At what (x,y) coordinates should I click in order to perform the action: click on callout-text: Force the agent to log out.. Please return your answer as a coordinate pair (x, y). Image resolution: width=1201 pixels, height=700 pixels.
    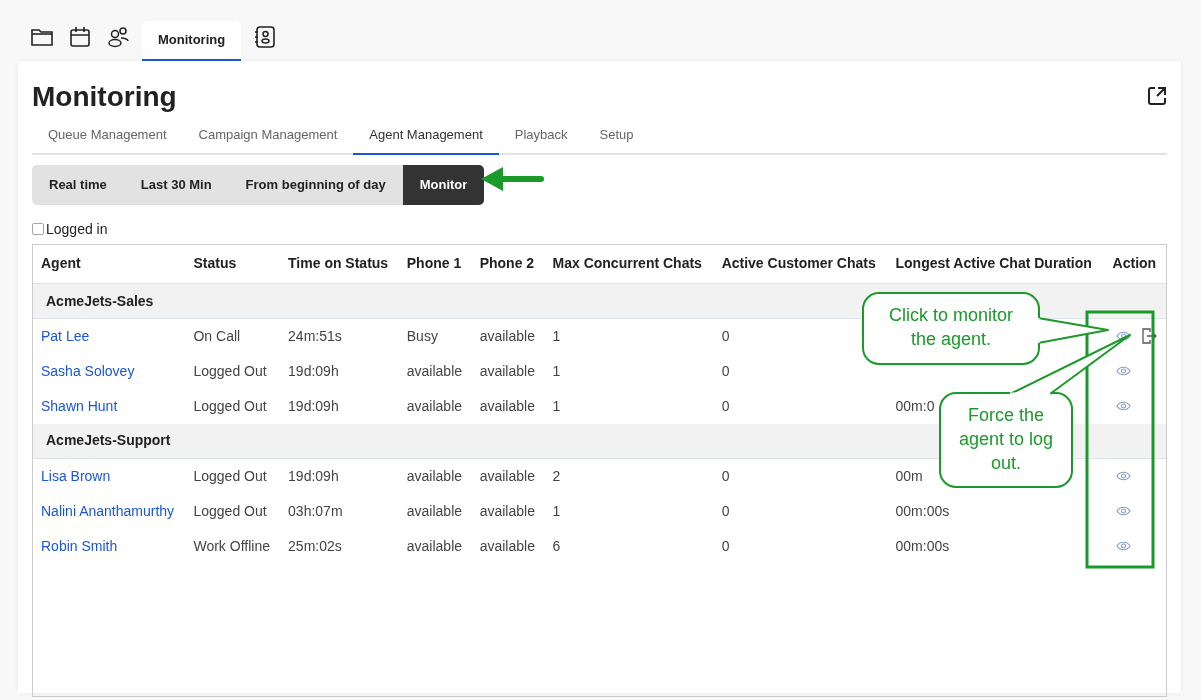
    Looking at the image, I should click on (1006, 439).